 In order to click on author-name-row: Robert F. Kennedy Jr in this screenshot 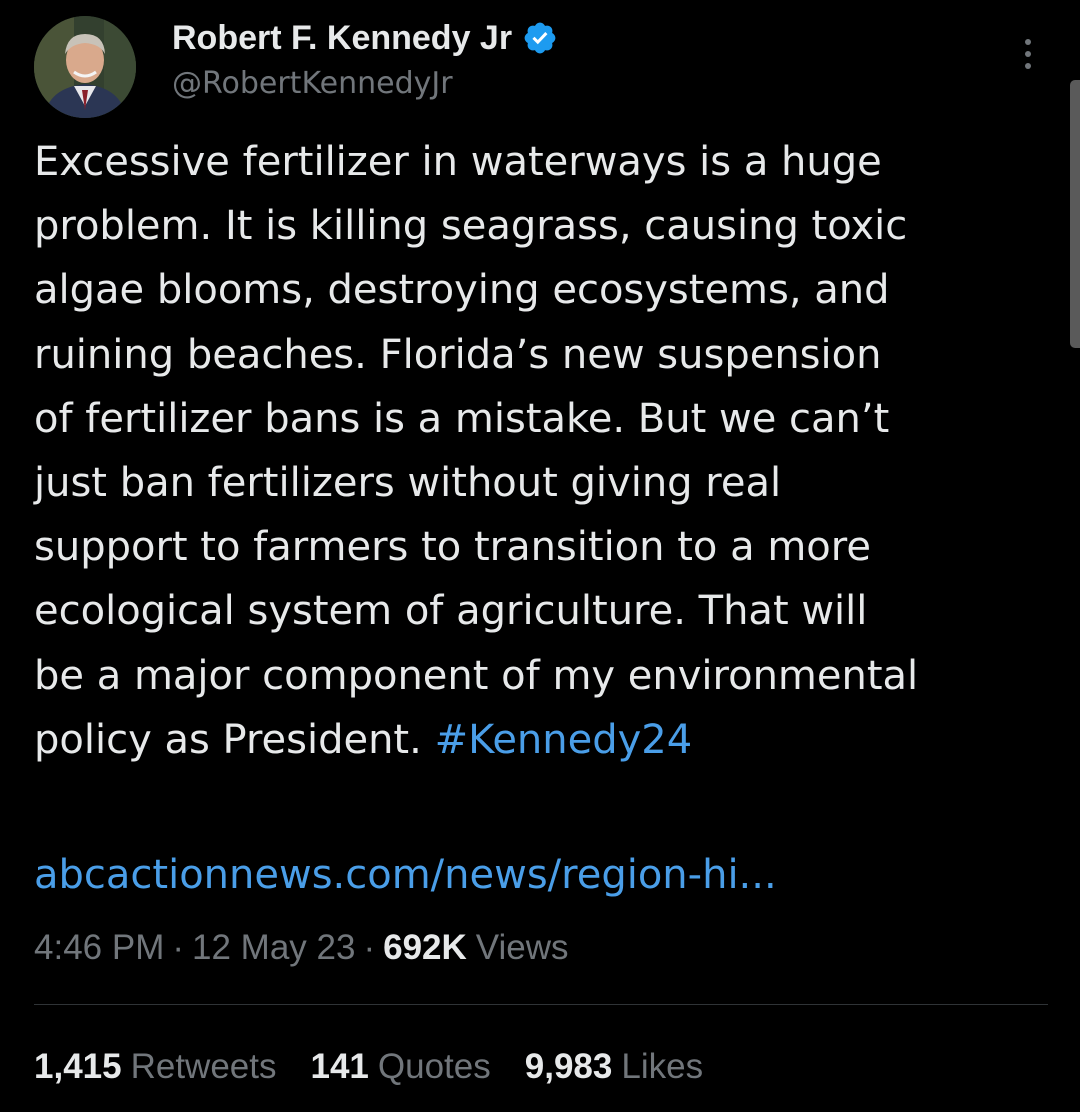, I will do `click(365, 38)`.